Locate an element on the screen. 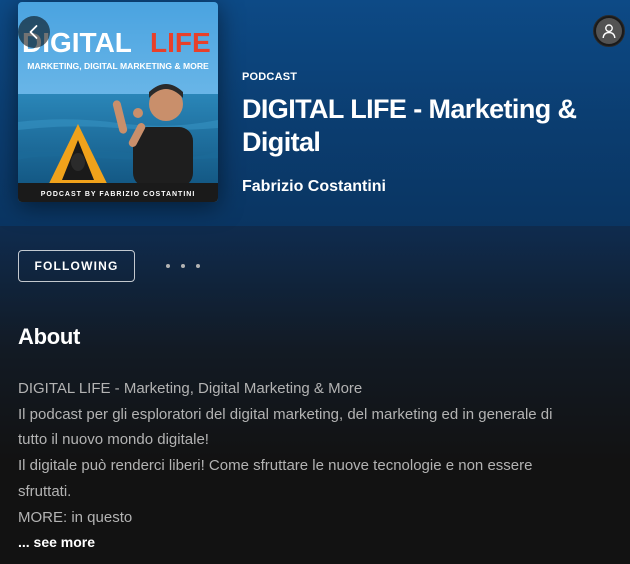  description-line: sfruttati. is located at coordinates (45, 491).